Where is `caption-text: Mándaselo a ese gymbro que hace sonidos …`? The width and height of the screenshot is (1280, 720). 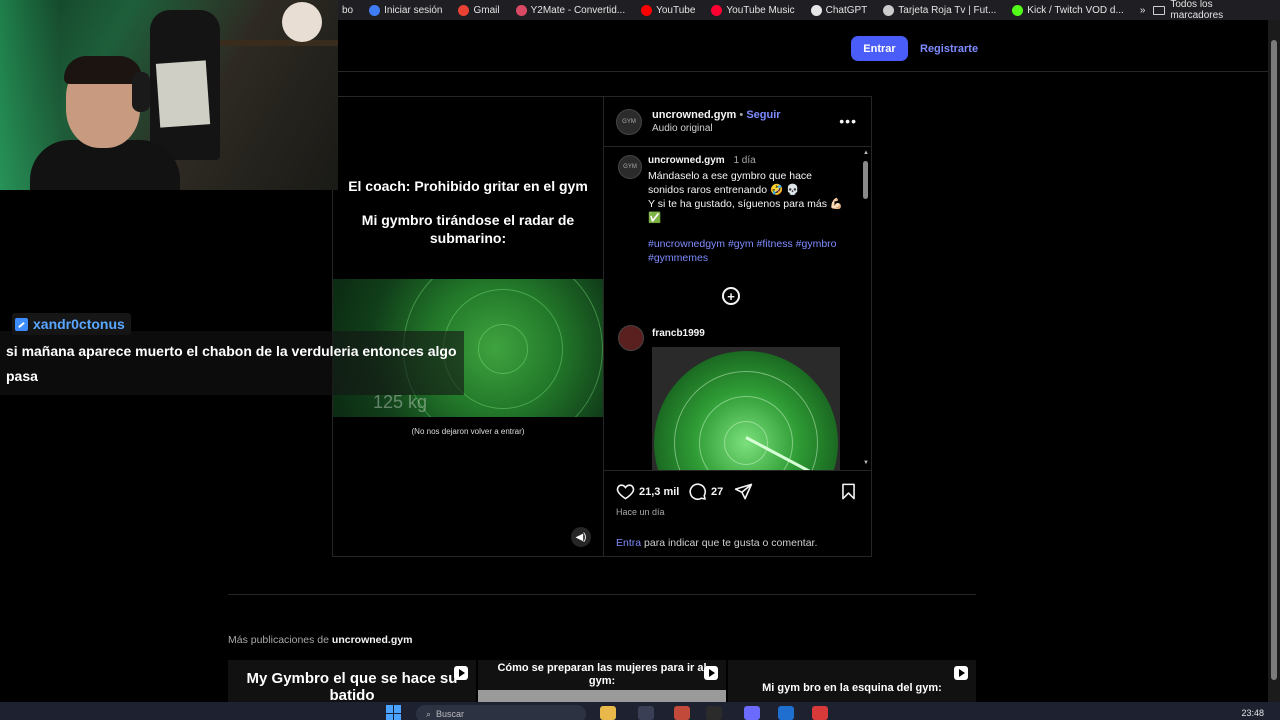 caption-text: Mándaselo a ese gymbro que hace sonidos … is located at coordinates (748, 197).